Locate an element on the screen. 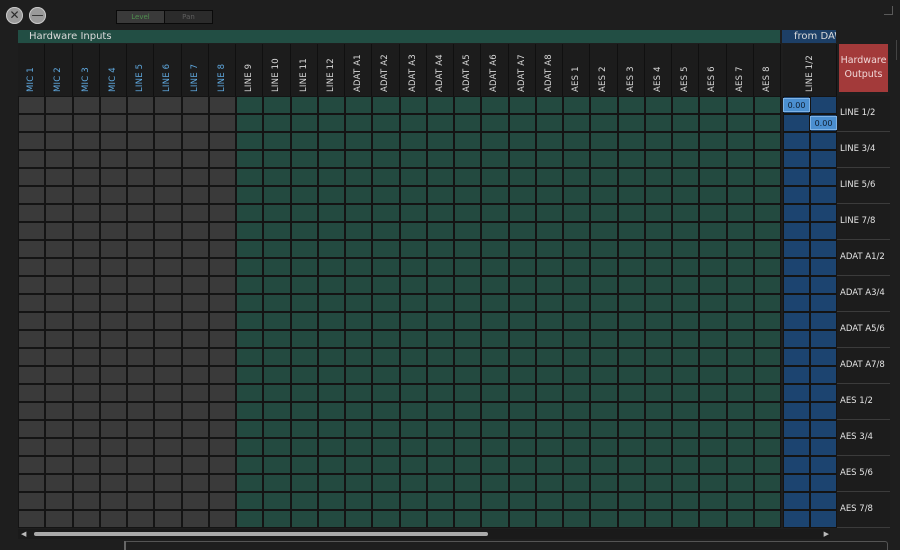 This screenshot has width=900, height=550. hardware-output-row-label: LINE 3/4 is located at coordinates (863, 150).